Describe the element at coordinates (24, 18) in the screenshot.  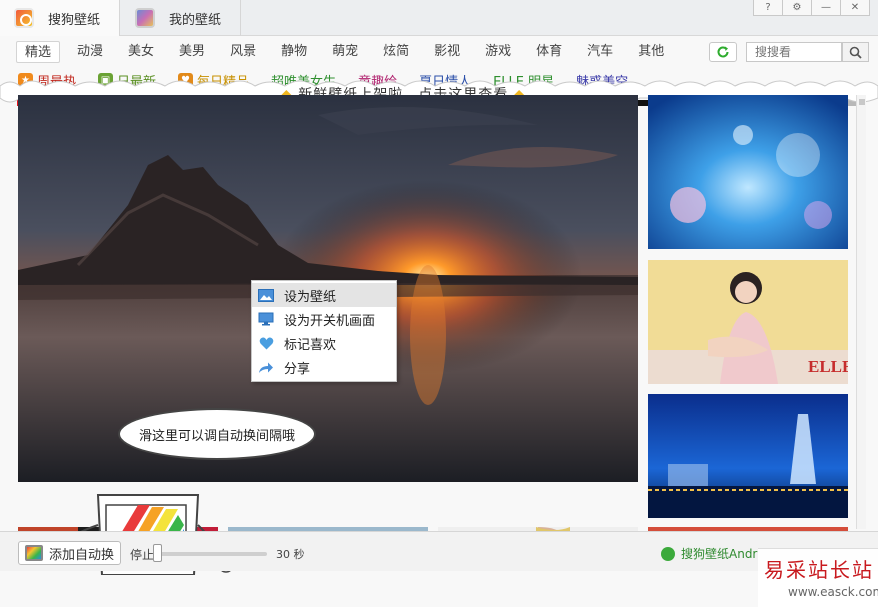
I see `sogou-logo-icon` at that location.